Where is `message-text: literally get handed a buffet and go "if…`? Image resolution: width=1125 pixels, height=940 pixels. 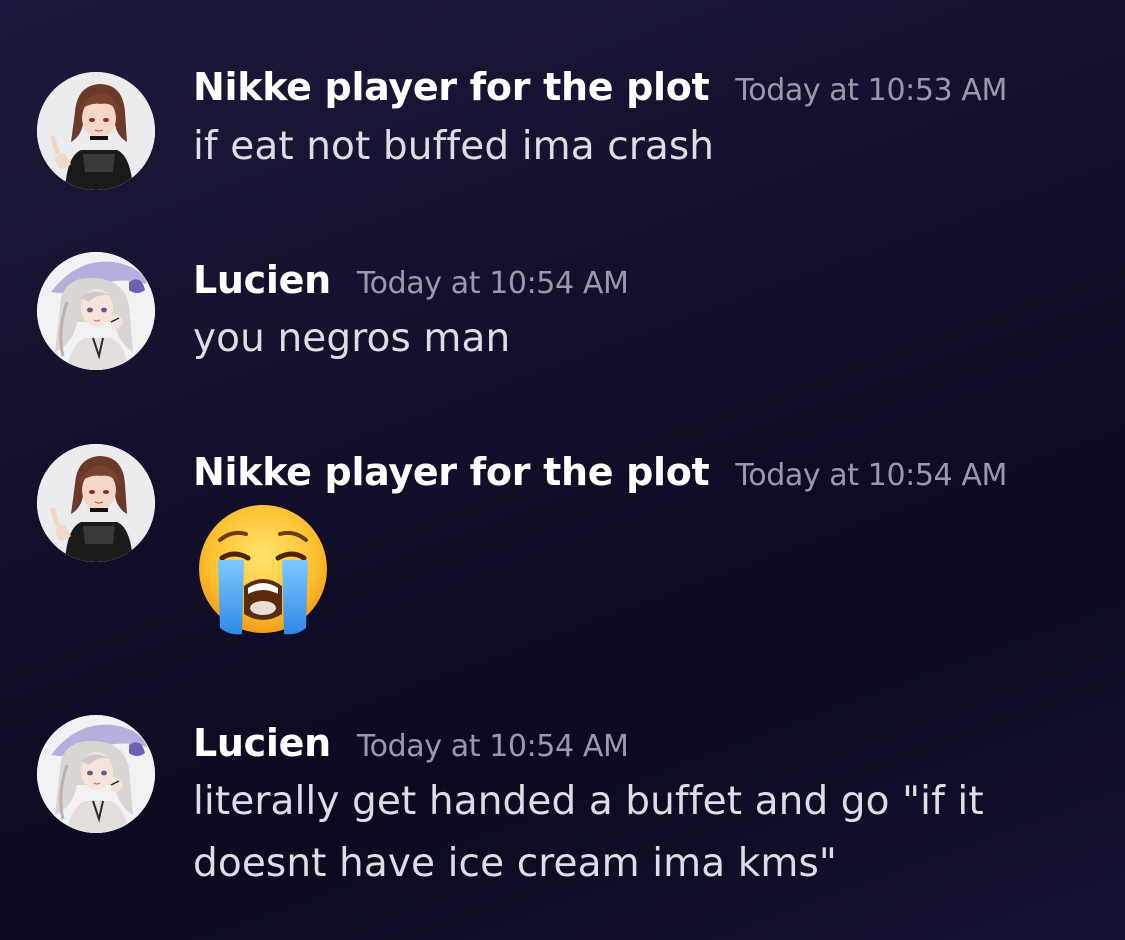 message-text: literally get handed a buffet and go "if… is located at coordinates (643, 833).